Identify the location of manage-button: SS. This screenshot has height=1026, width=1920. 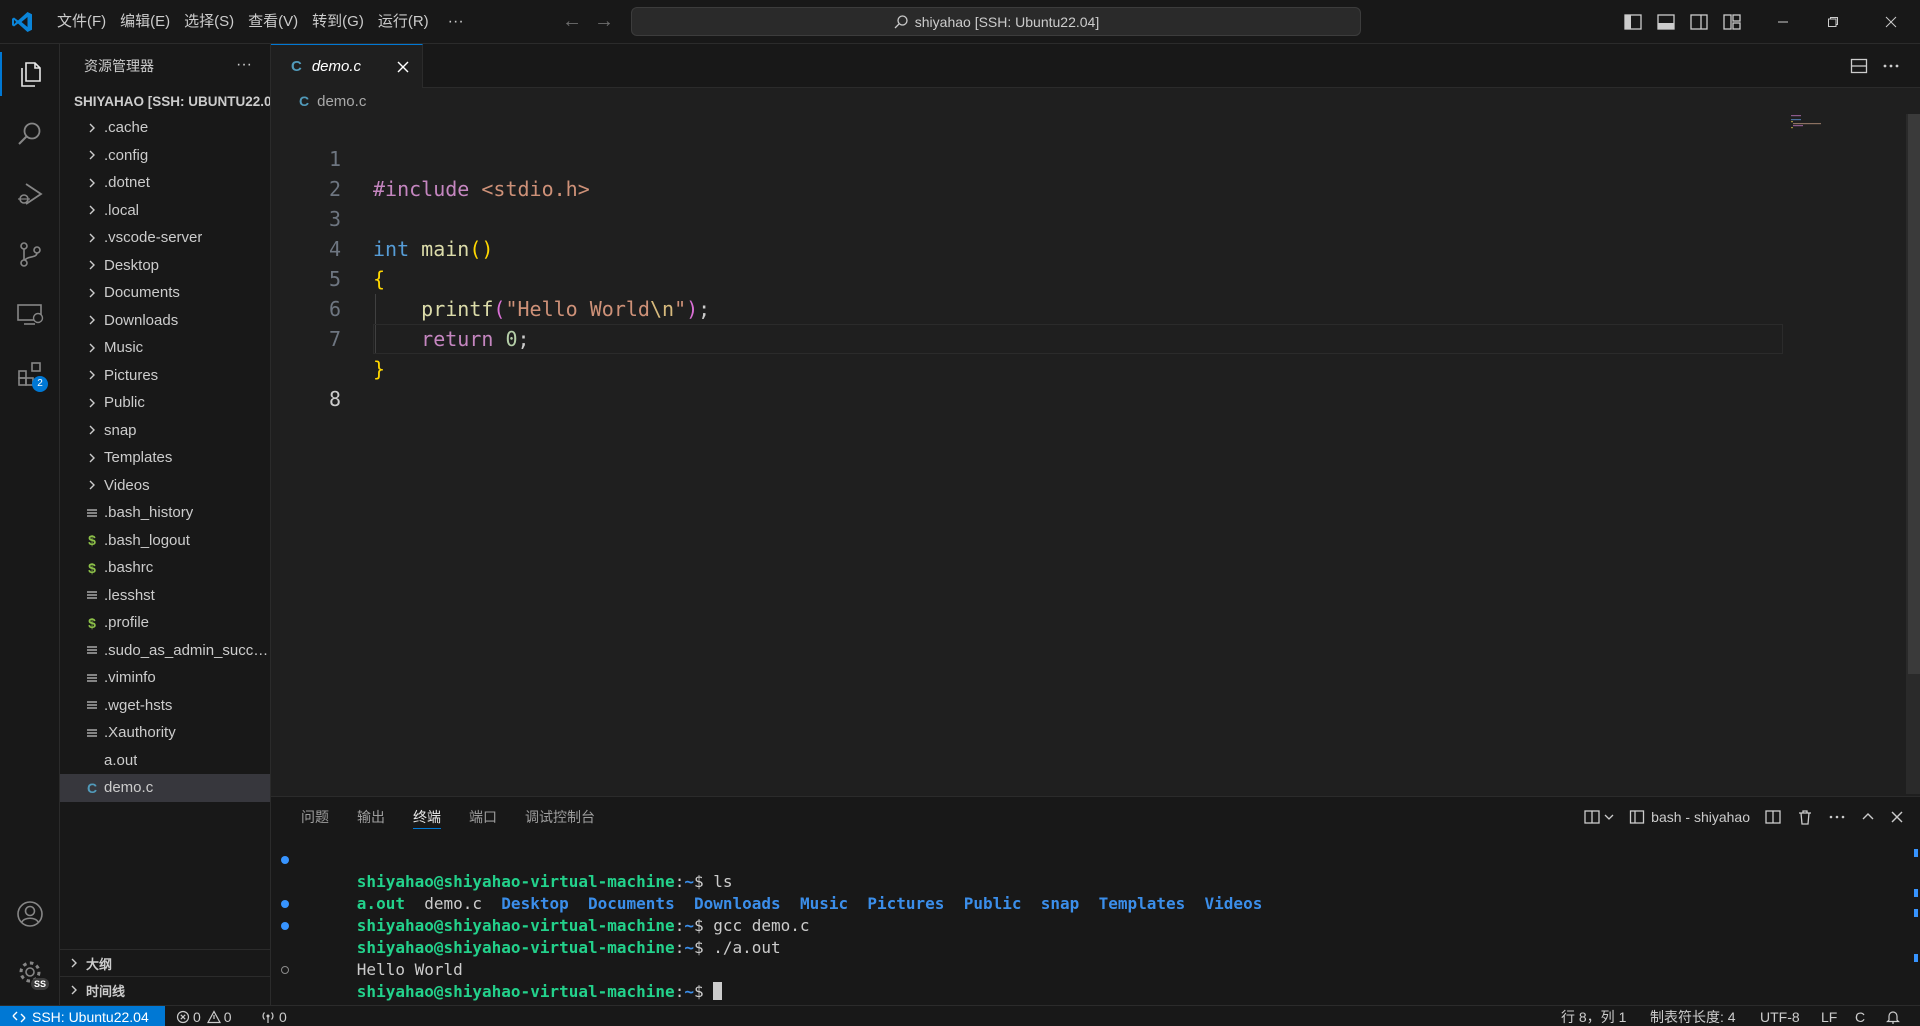
(30, 972).